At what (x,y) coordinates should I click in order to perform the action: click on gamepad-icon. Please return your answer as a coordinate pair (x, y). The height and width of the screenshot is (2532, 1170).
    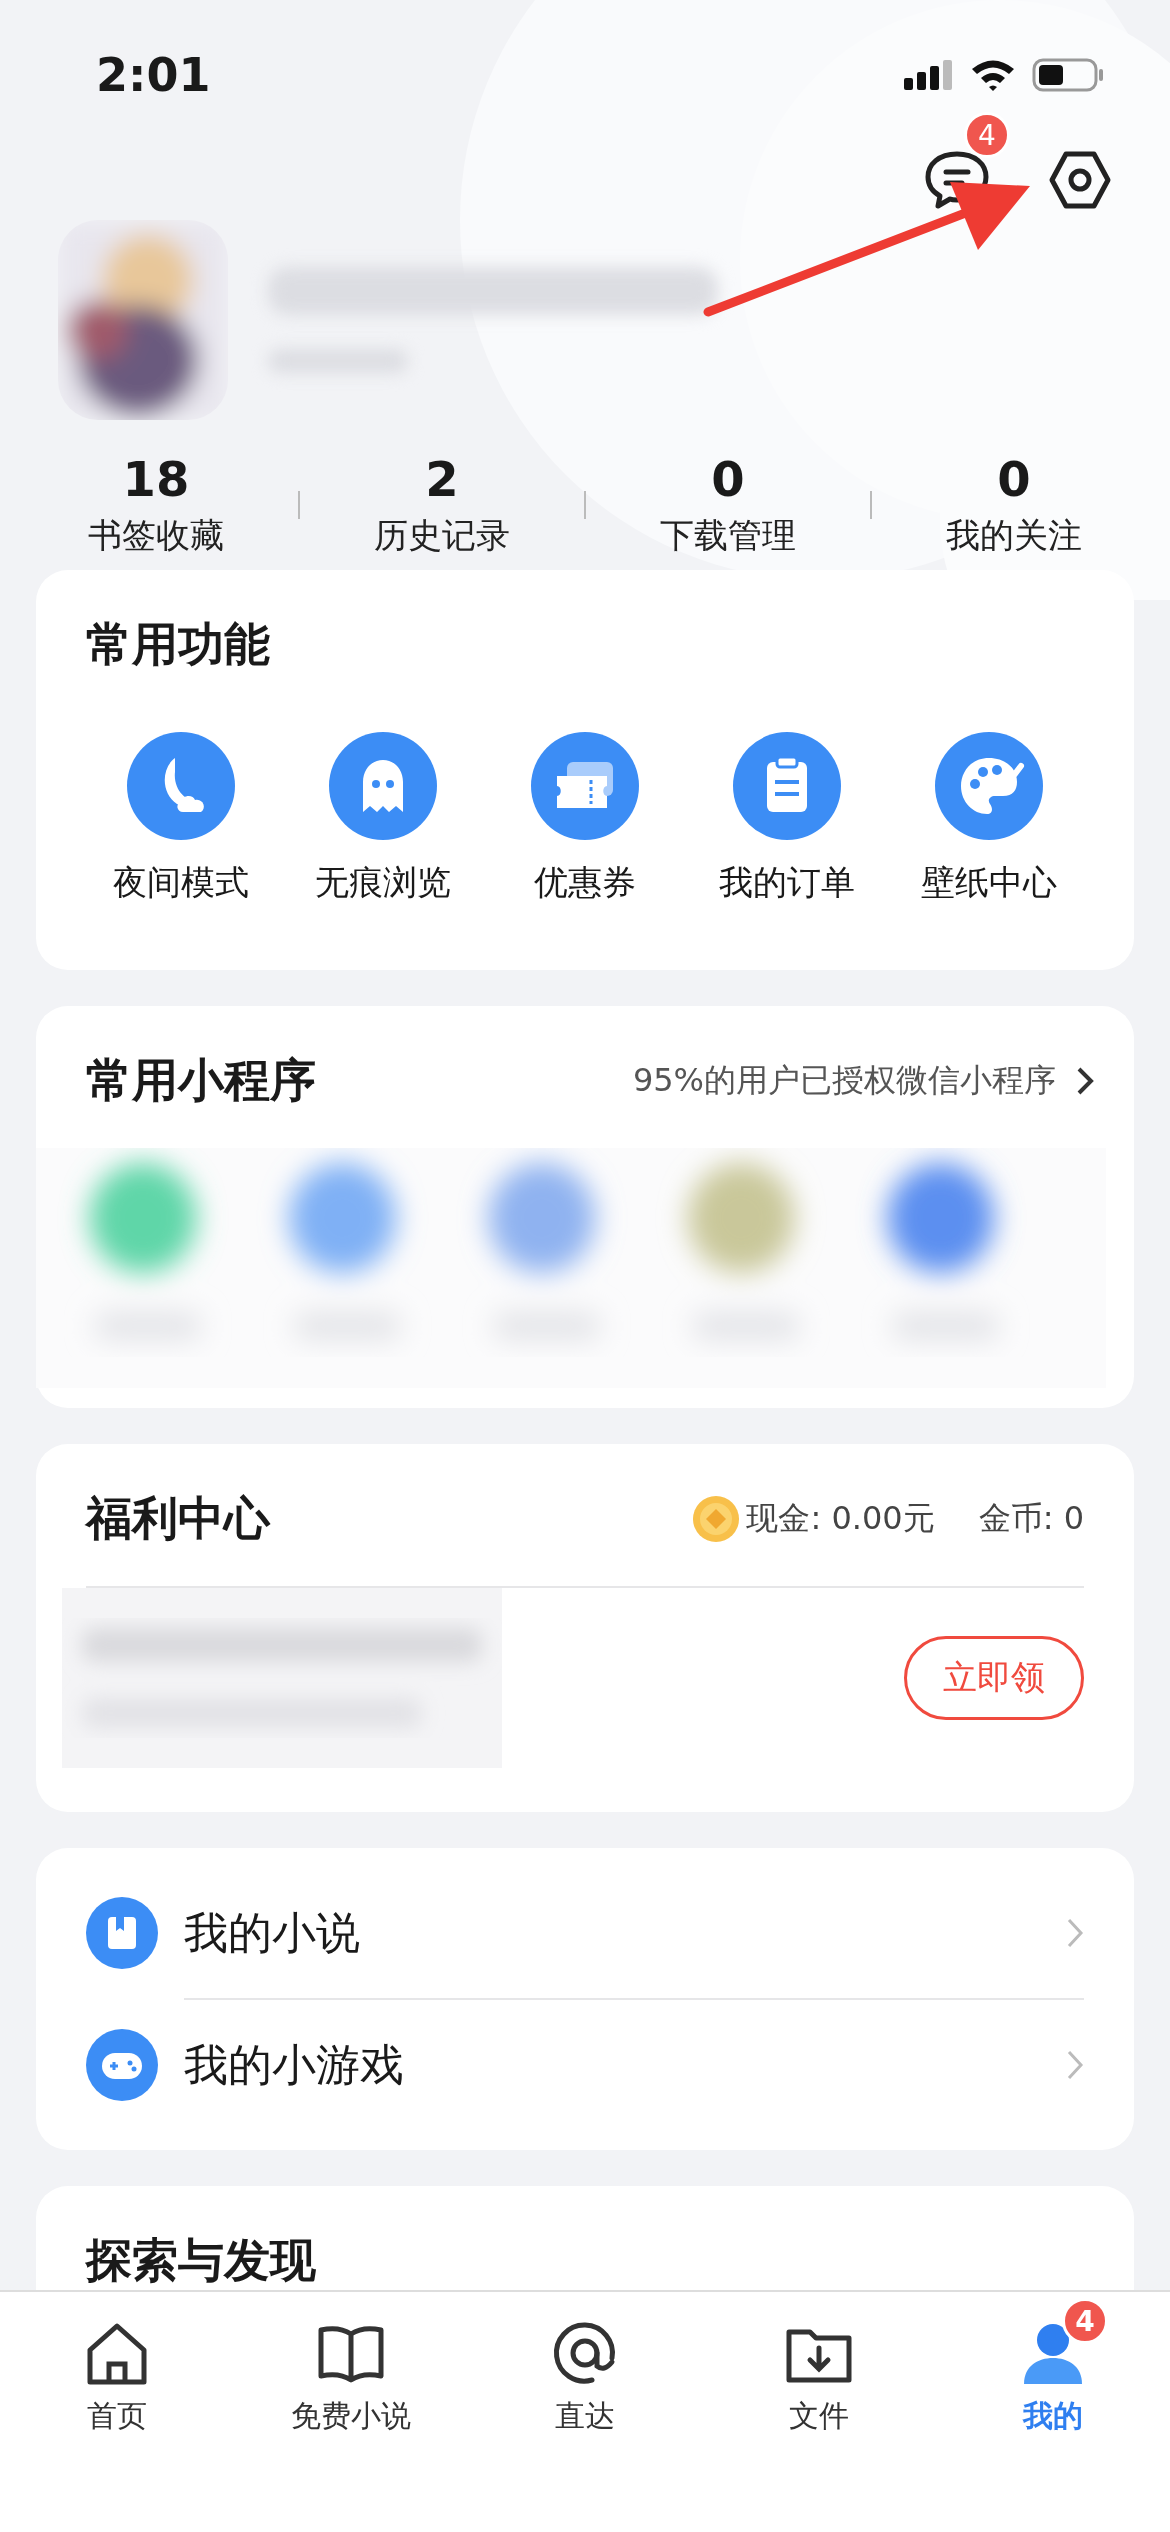
    Looking at the image, I should click on (122, 2065).